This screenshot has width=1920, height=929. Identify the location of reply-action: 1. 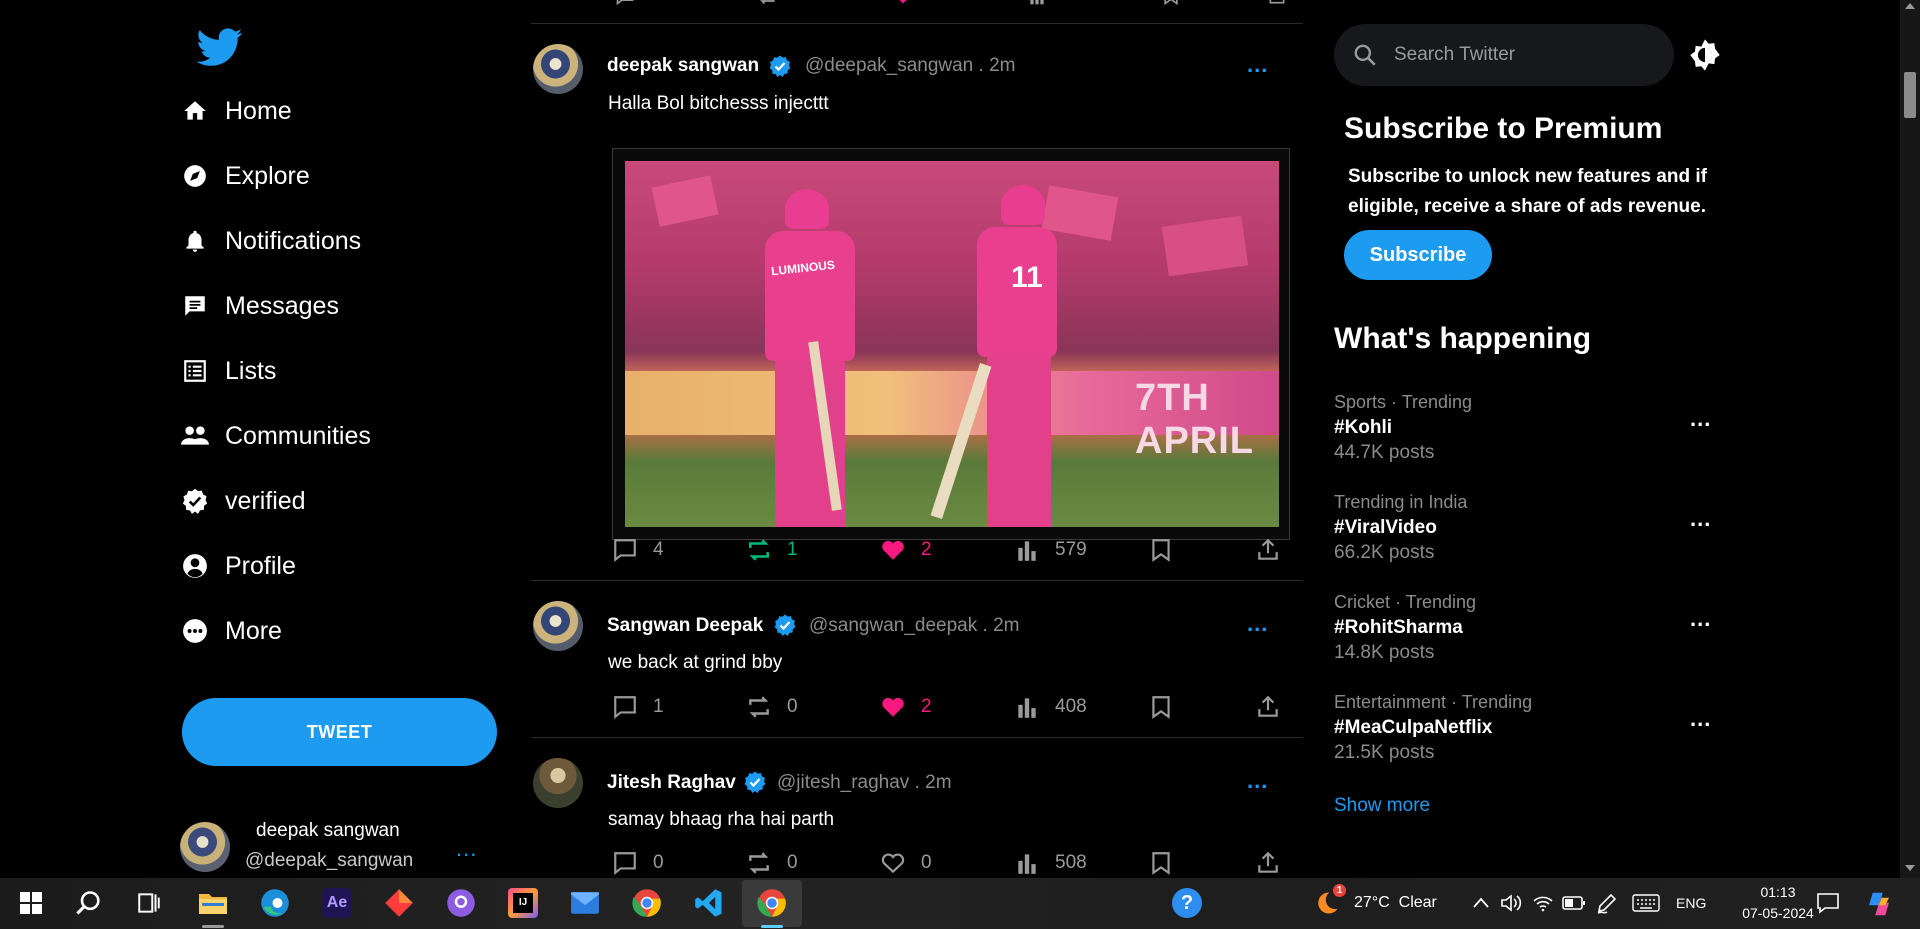
(637, 707).